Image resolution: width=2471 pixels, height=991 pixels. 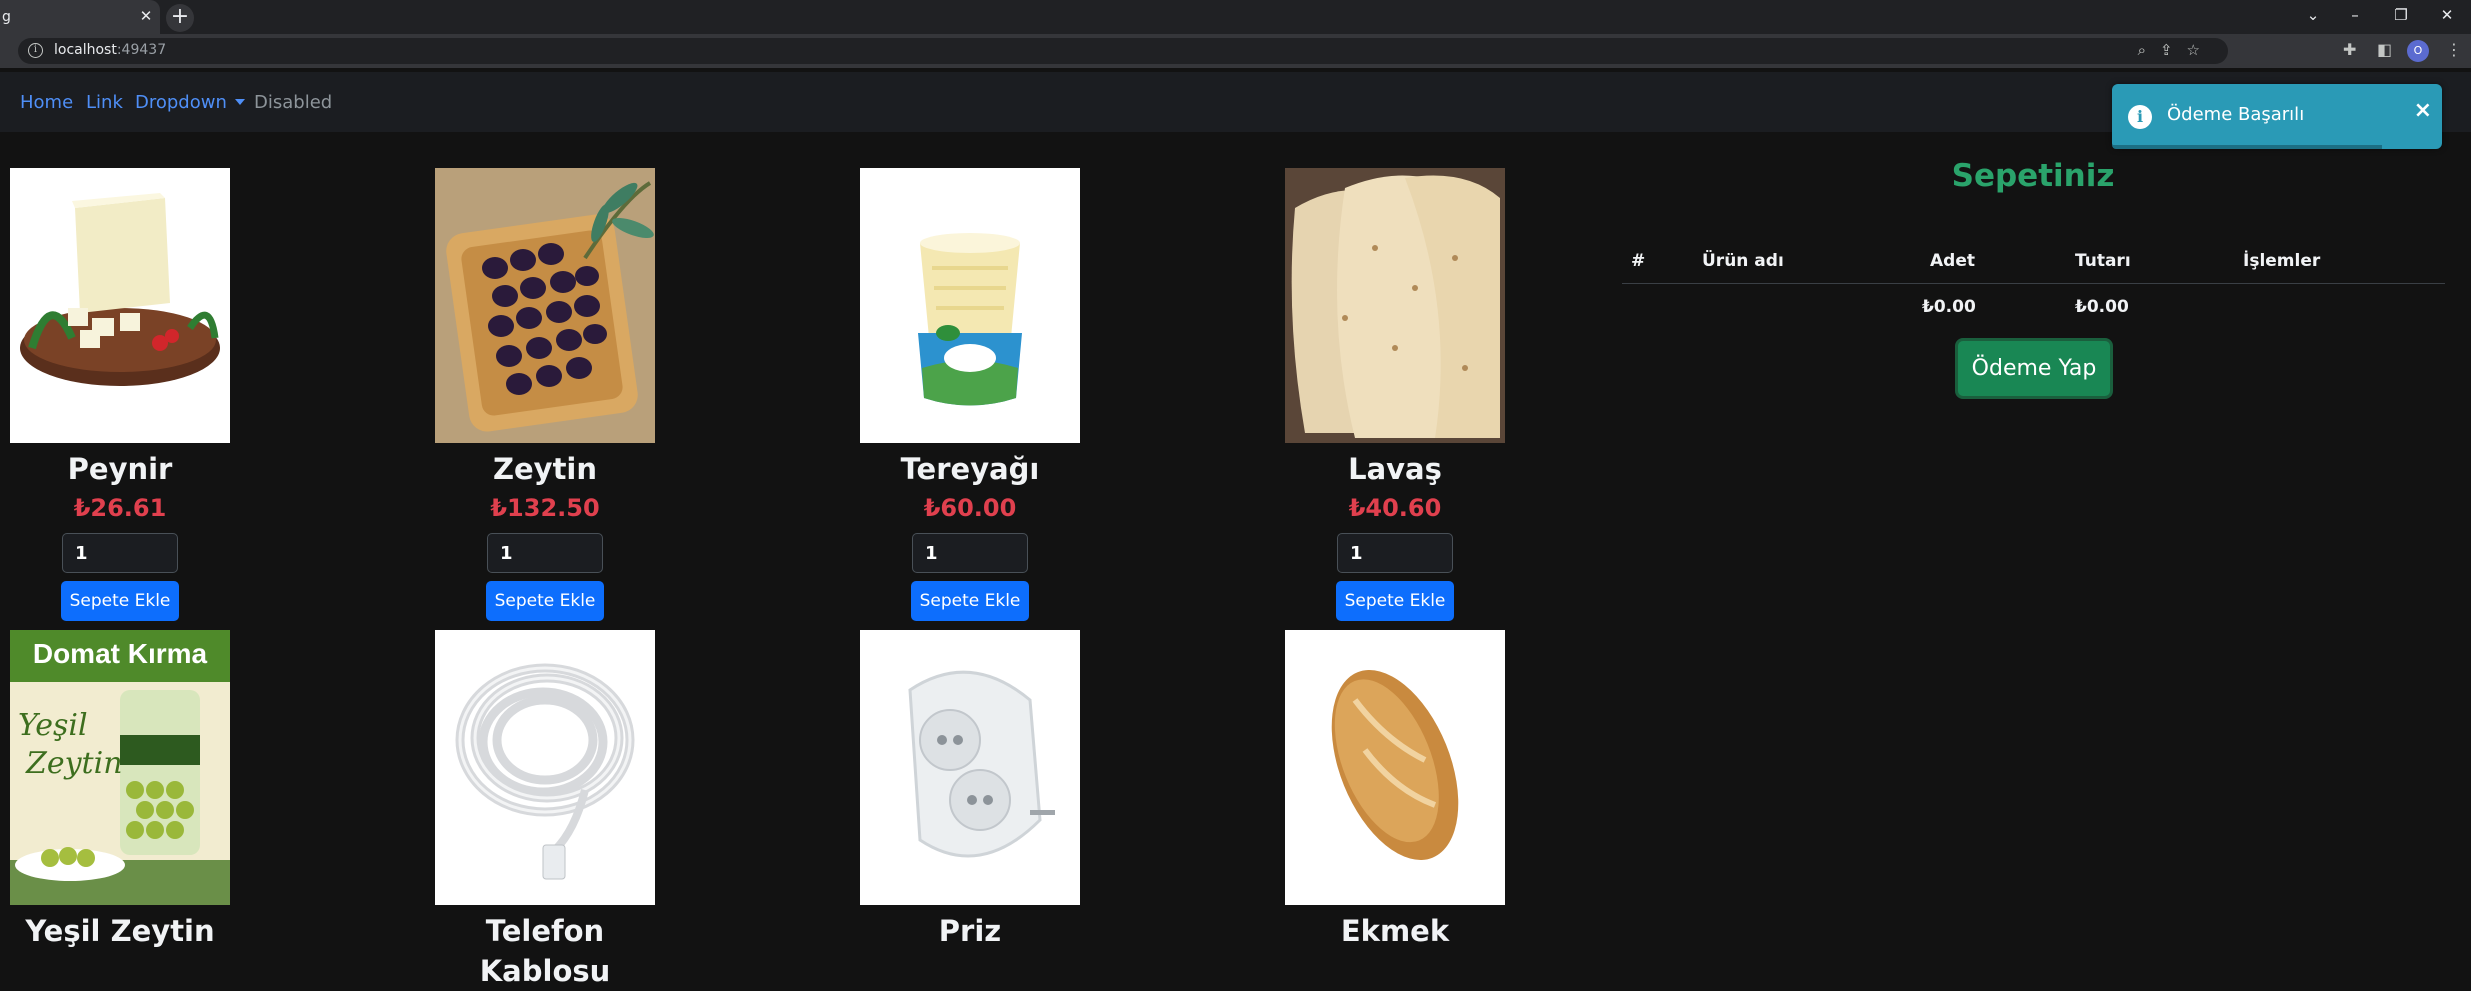 I want to click on new-tab-button: +, so click(x=180, y=18).